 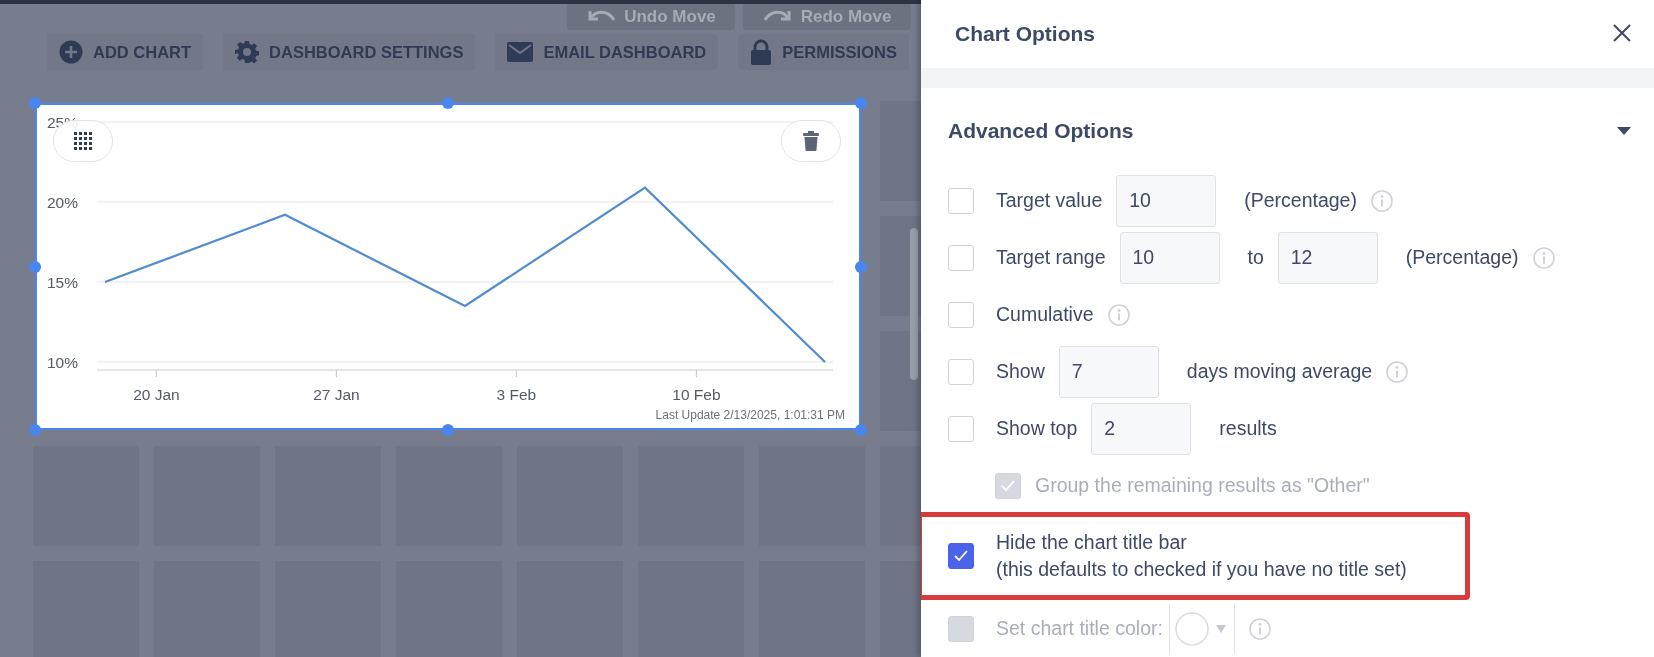 What do you see at coordinates (1202, 485) in the screenshot?
I see `option-label: Group the remaining results as "Other"` at bounding box center [1202, 485].